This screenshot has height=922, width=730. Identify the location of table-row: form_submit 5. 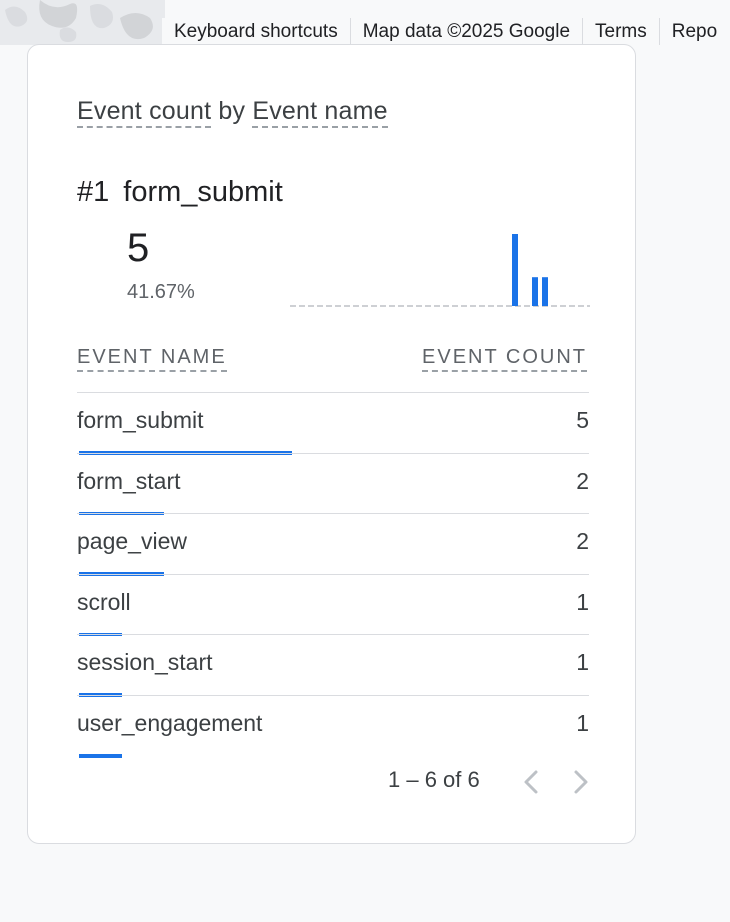
(333, 423).